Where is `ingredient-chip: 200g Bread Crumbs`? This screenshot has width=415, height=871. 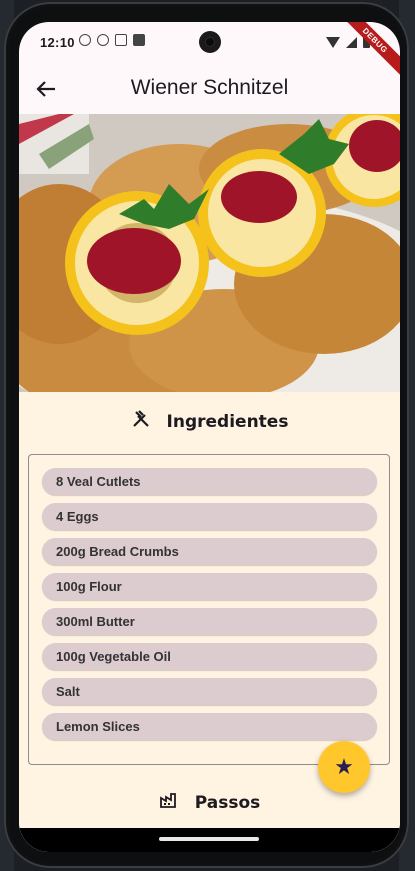
ingredient-chip: 200g Bread Crumbs is located at coordinates (209, 551).